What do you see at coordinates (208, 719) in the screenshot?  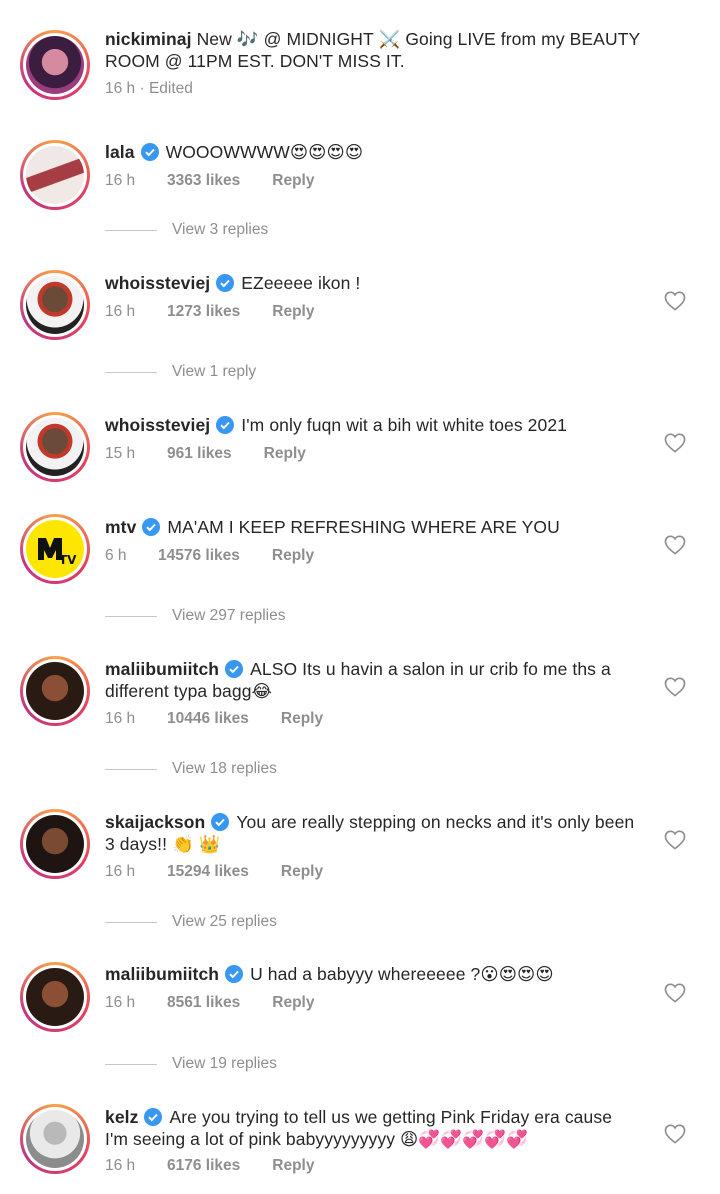 I see `comment-likes: 10446 likes` at bounding box center [208, 719].